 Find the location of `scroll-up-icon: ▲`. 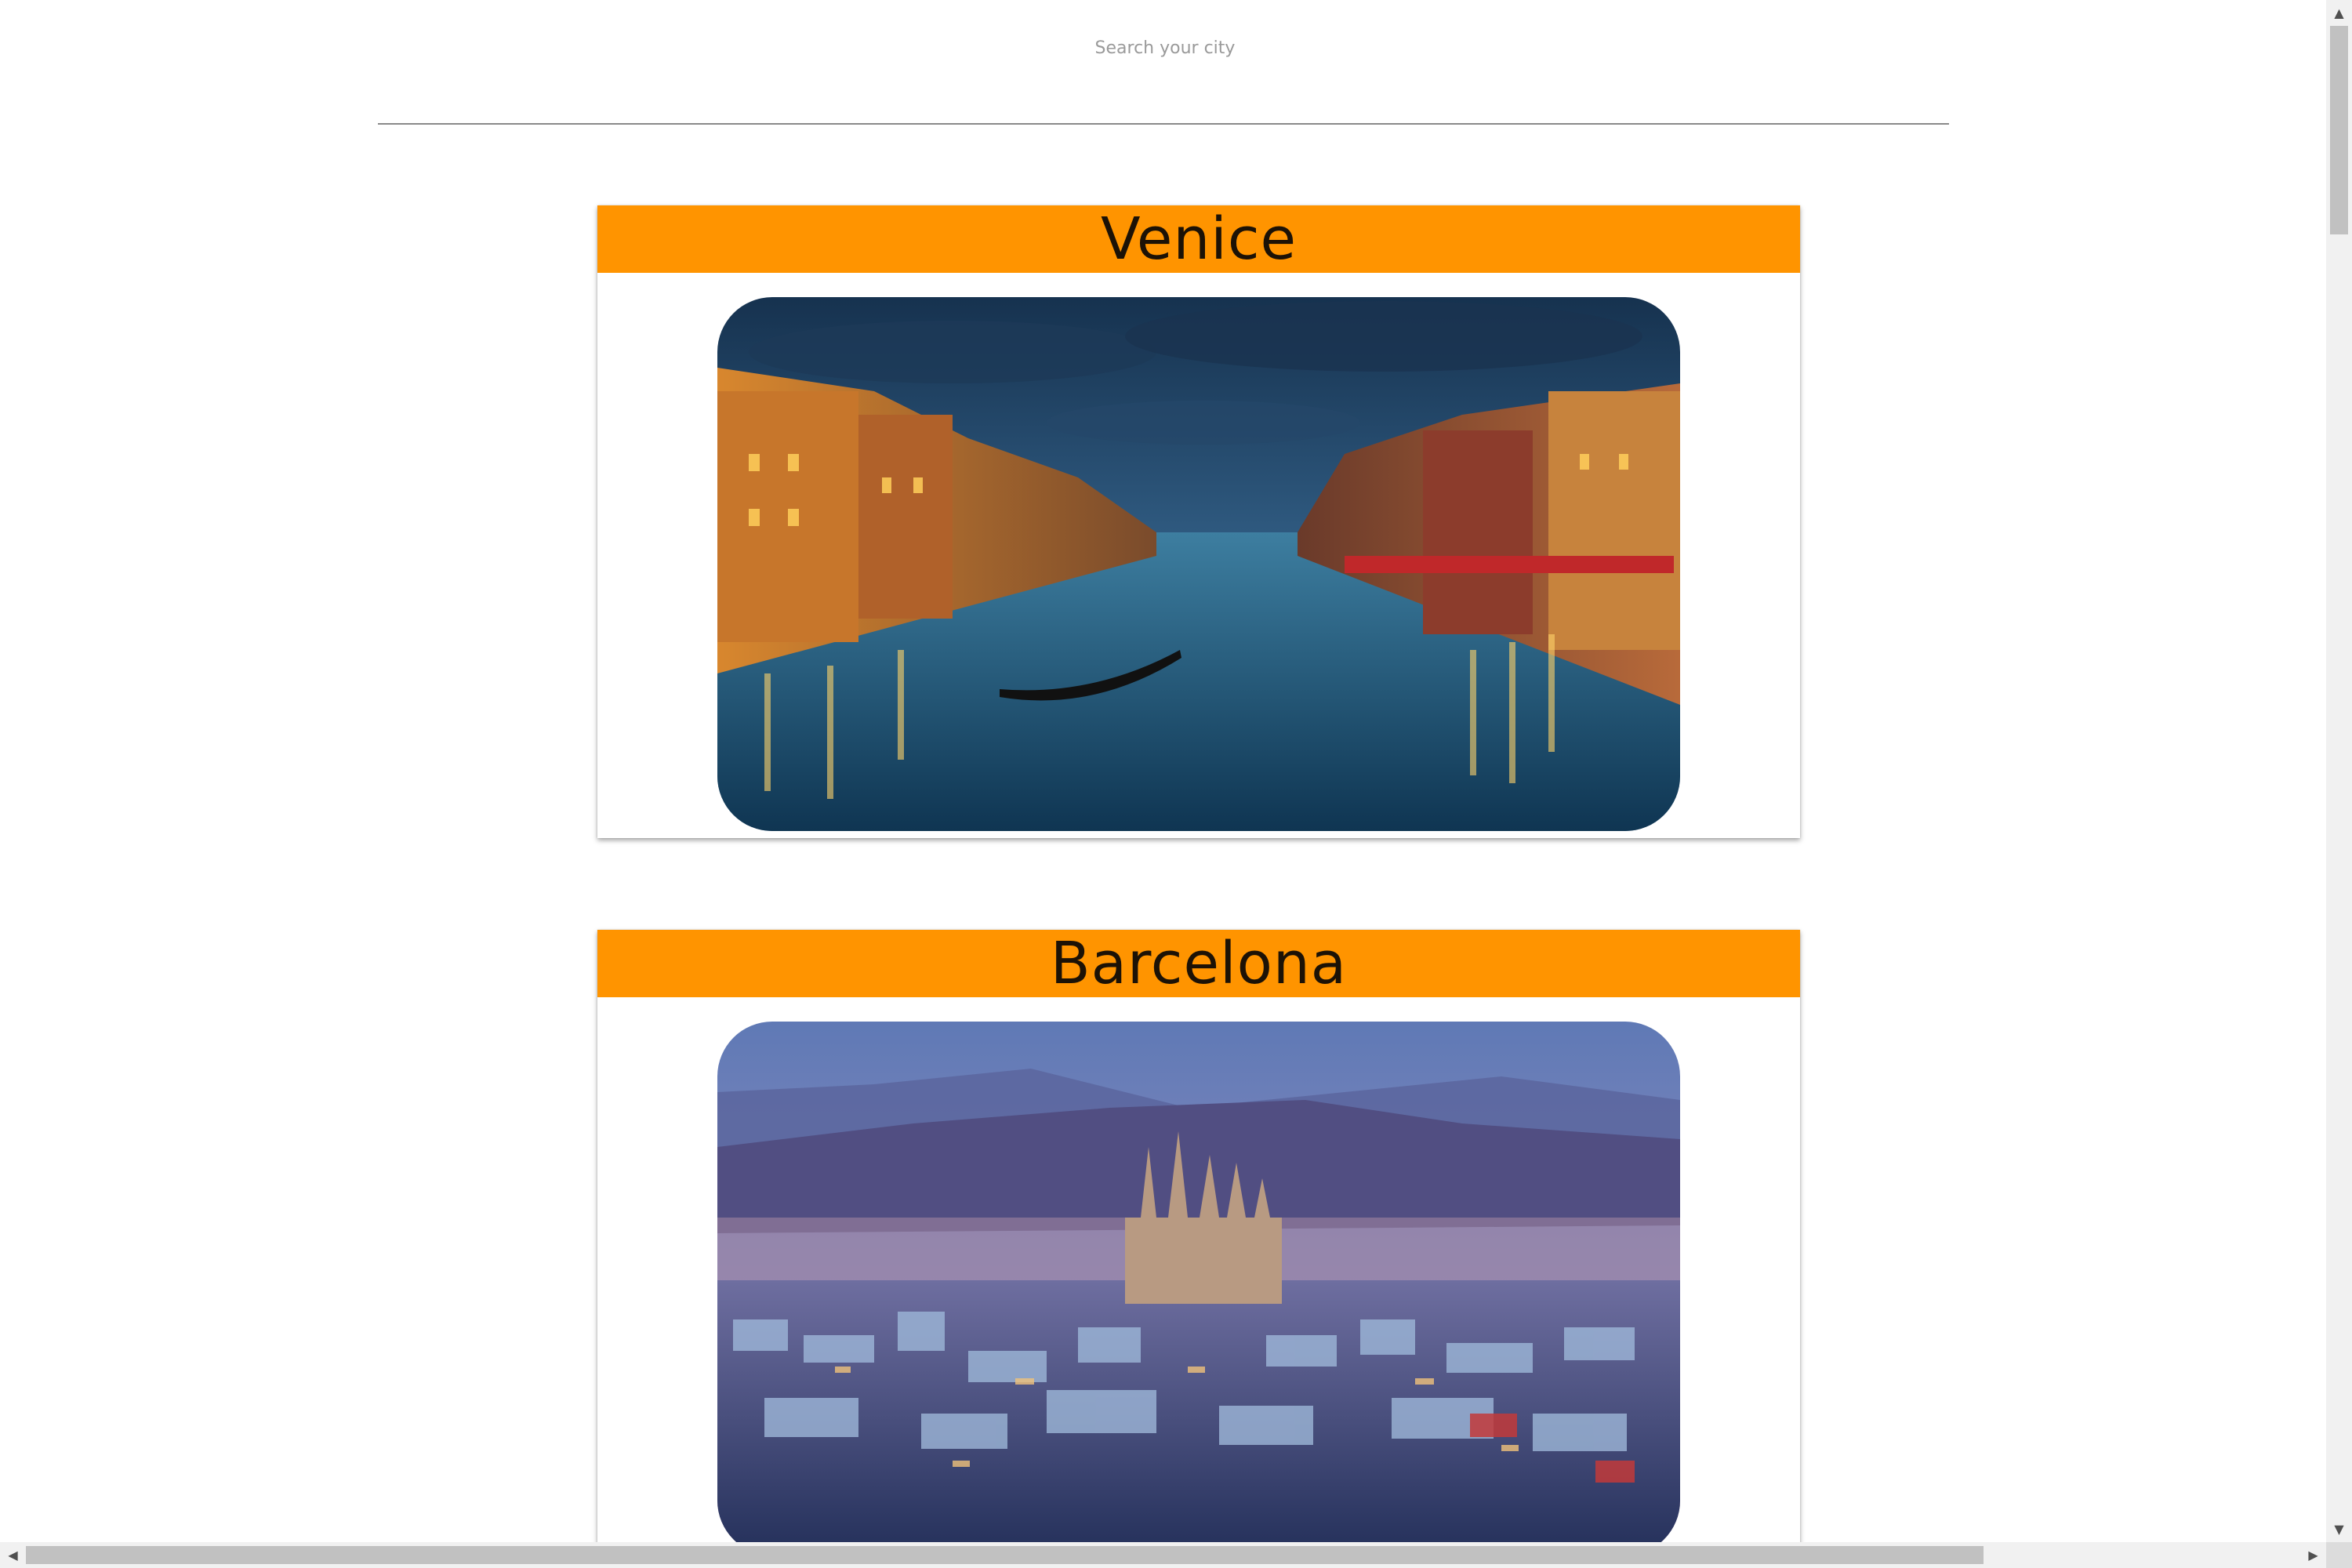

scroll-up-icon: ▲ is located at coordinates (2339, 13).